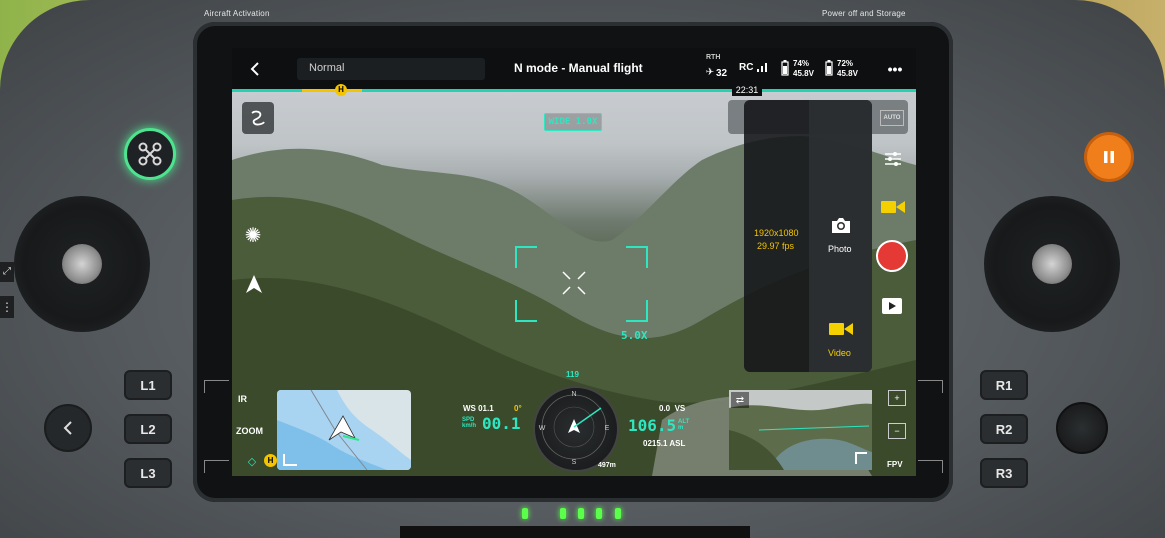 The height and width of the screenshot is (538, 1165). What do you see at coordinates (237, 13) in the screenshot?
I see `aircraft-activation-label: Aircraft Activation` at bounding box center [237, 13].